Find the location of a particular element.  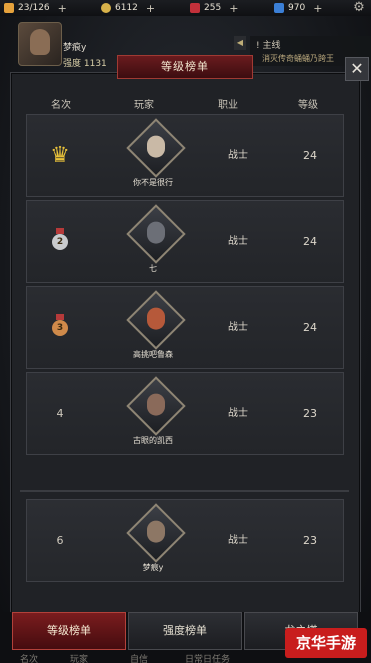

settings-gear-icon: ⚙ is located at coordinates (359, 8).